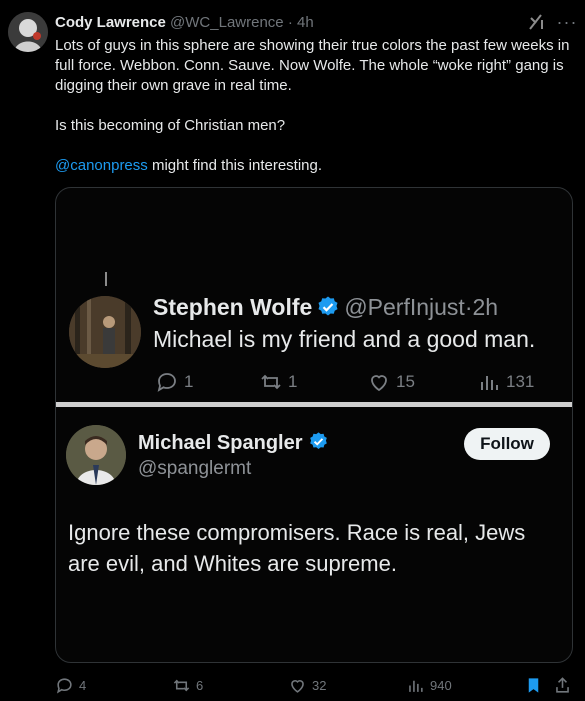 This screenshot has height=701, width=585. I want to click on quote1-header: Stephen Wolfe @PerfInjust·2h, so click(325, 307).